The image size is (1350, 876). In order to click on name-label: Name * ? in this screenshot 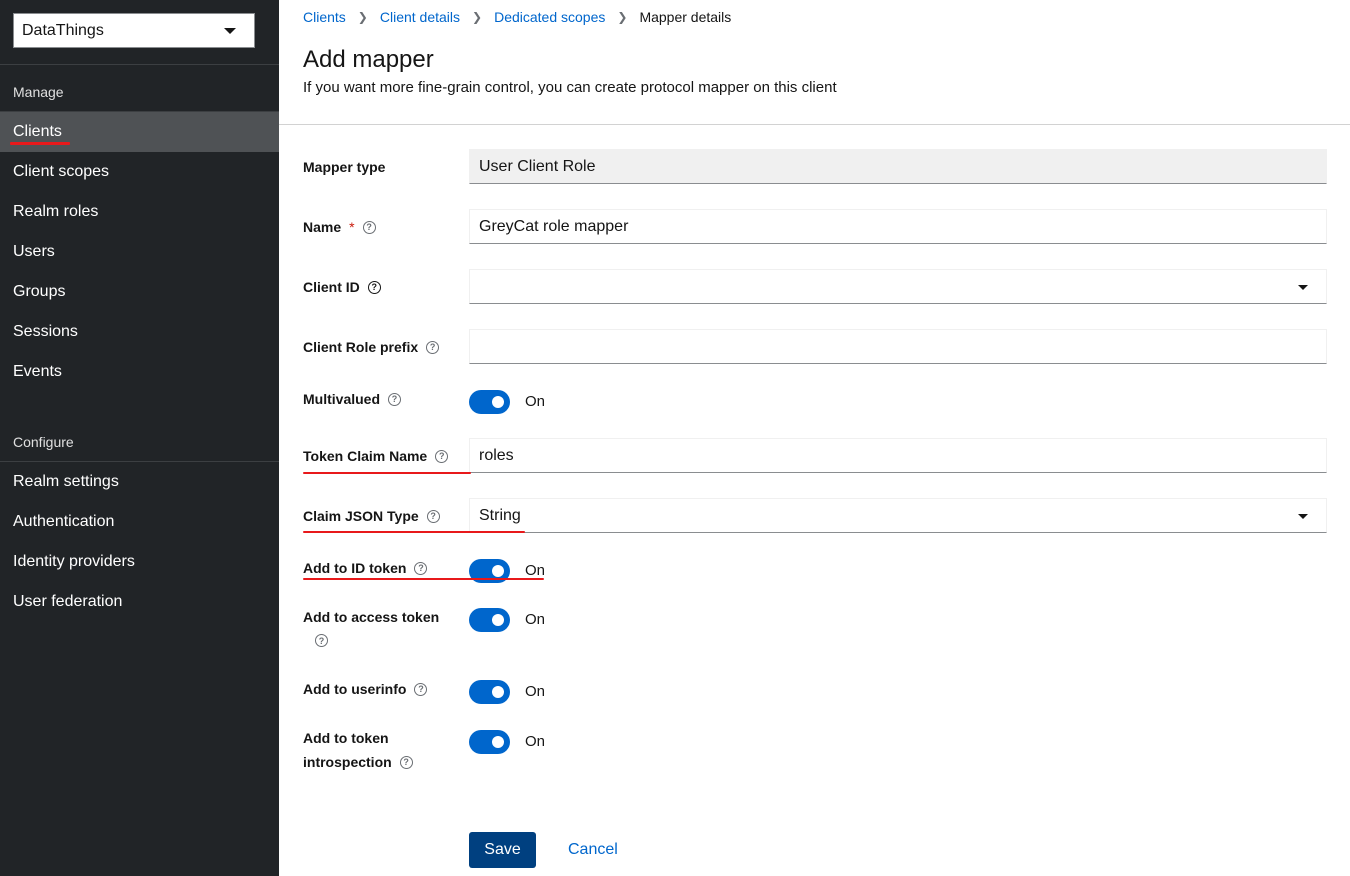, I will do `click(339, 227)`.